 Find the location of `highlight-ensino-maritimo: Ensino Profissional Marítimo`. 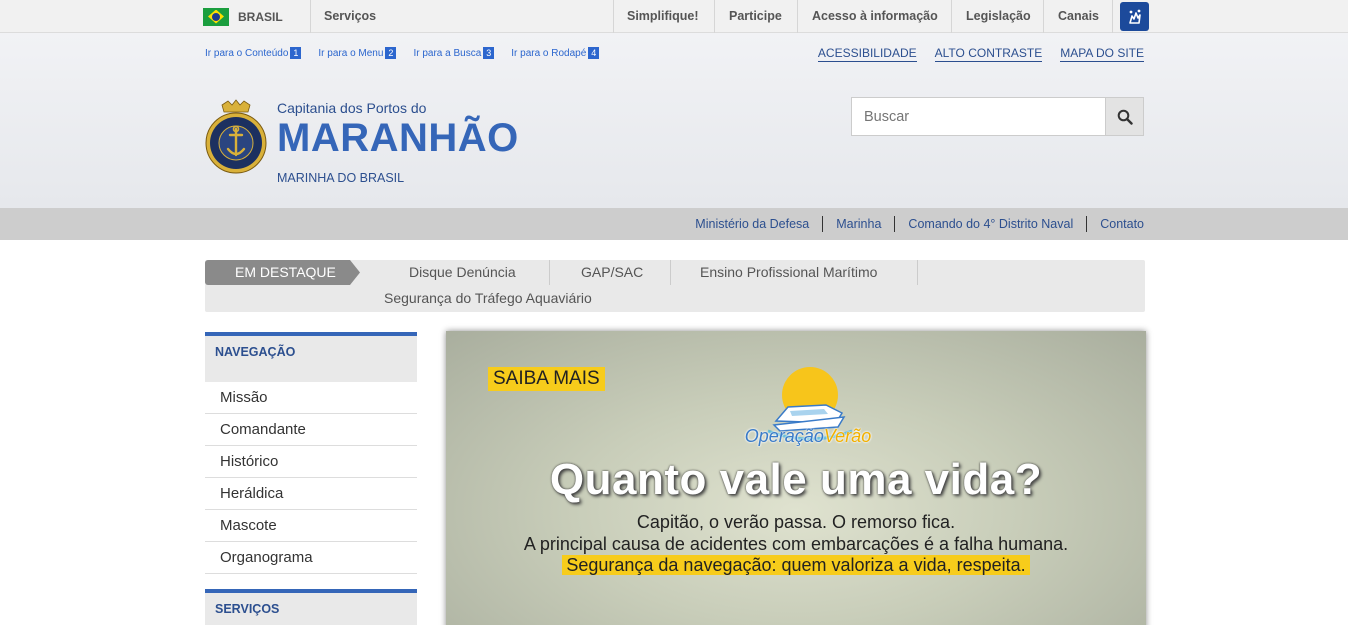

highlight-ensino-maritimo: Ensino Profissional Marítimo is located at coordinates (788, 272).